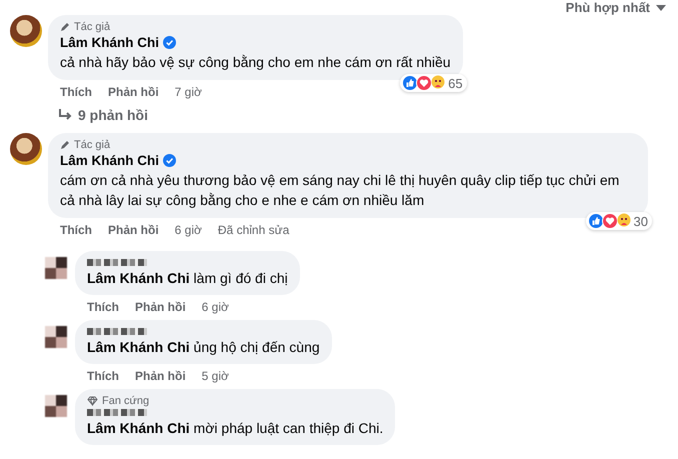 This screenshot has width=678, height=459. Describe the element at coordinates (661, 7) in the screenshot. I see `caret-icon` at that location.